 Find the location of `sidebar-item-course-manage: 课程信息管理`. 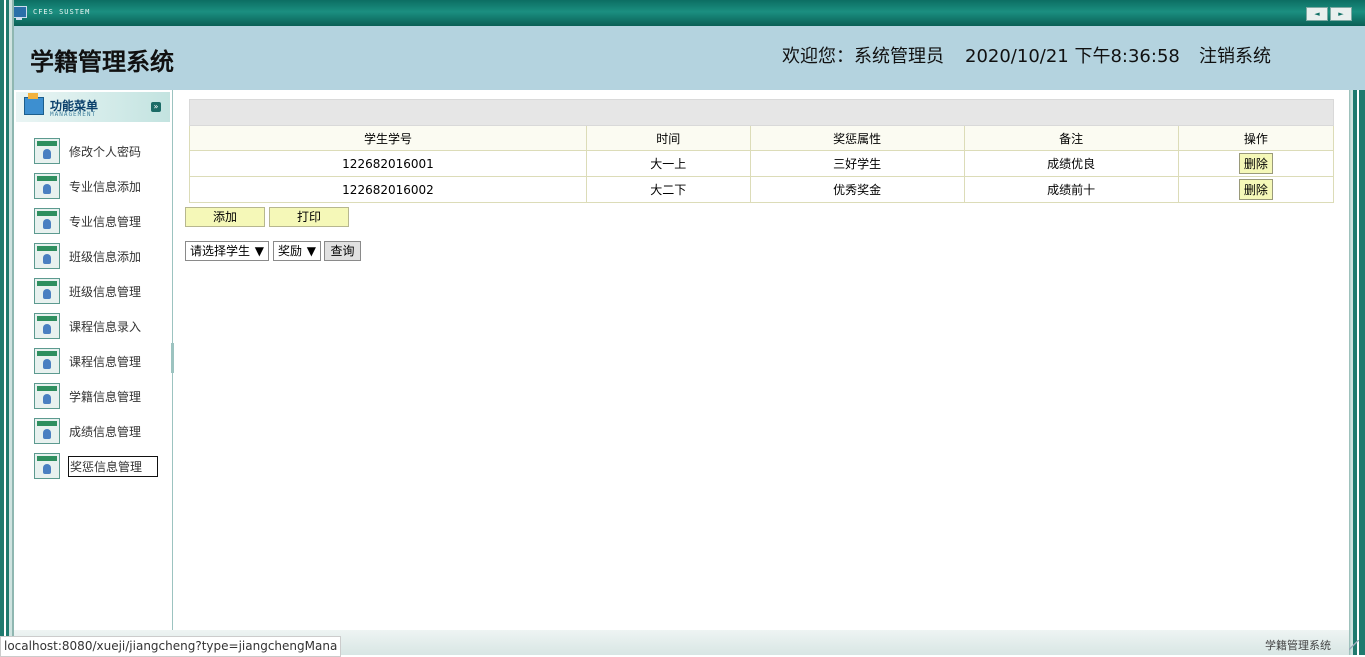

sidebar-item-course-manage: 课程信息管理 is located at coordinates (99, 365).